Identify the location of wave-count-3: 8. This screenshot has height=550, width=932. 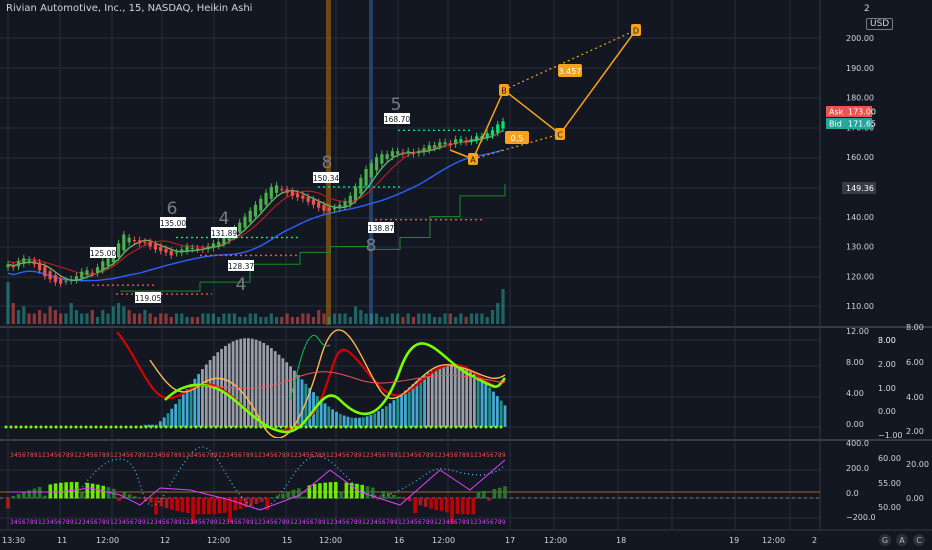
(327, 163).